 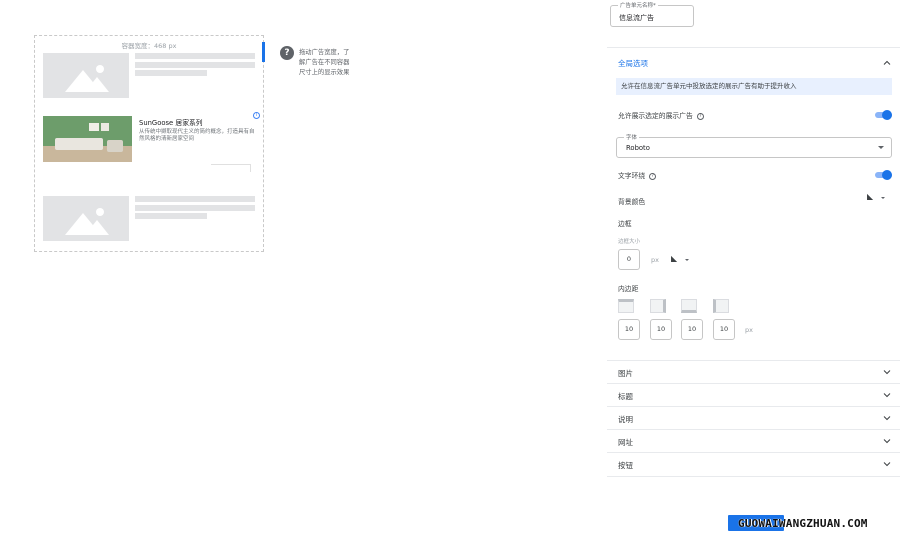 What do you see at coordinates (628, 289) in the screenshot?
I see `padding-label: 内边距` at bounding box center [628, 289].